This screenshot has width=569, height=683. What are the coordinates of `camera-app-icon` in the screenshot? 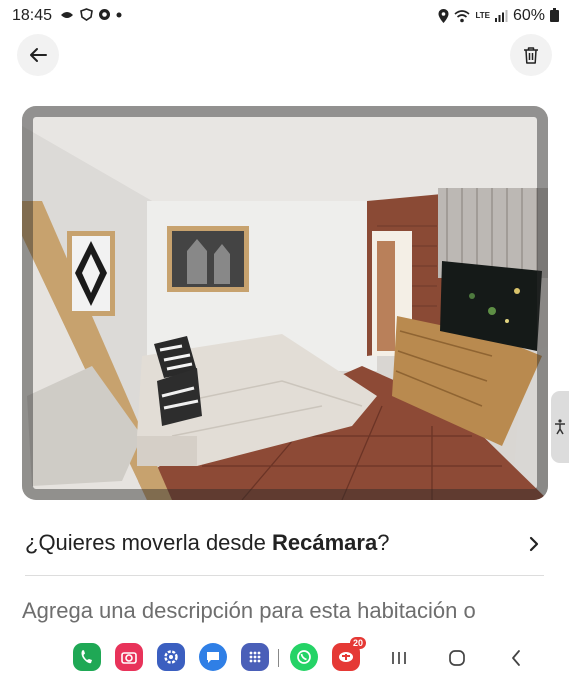 It's located at (129, 657).